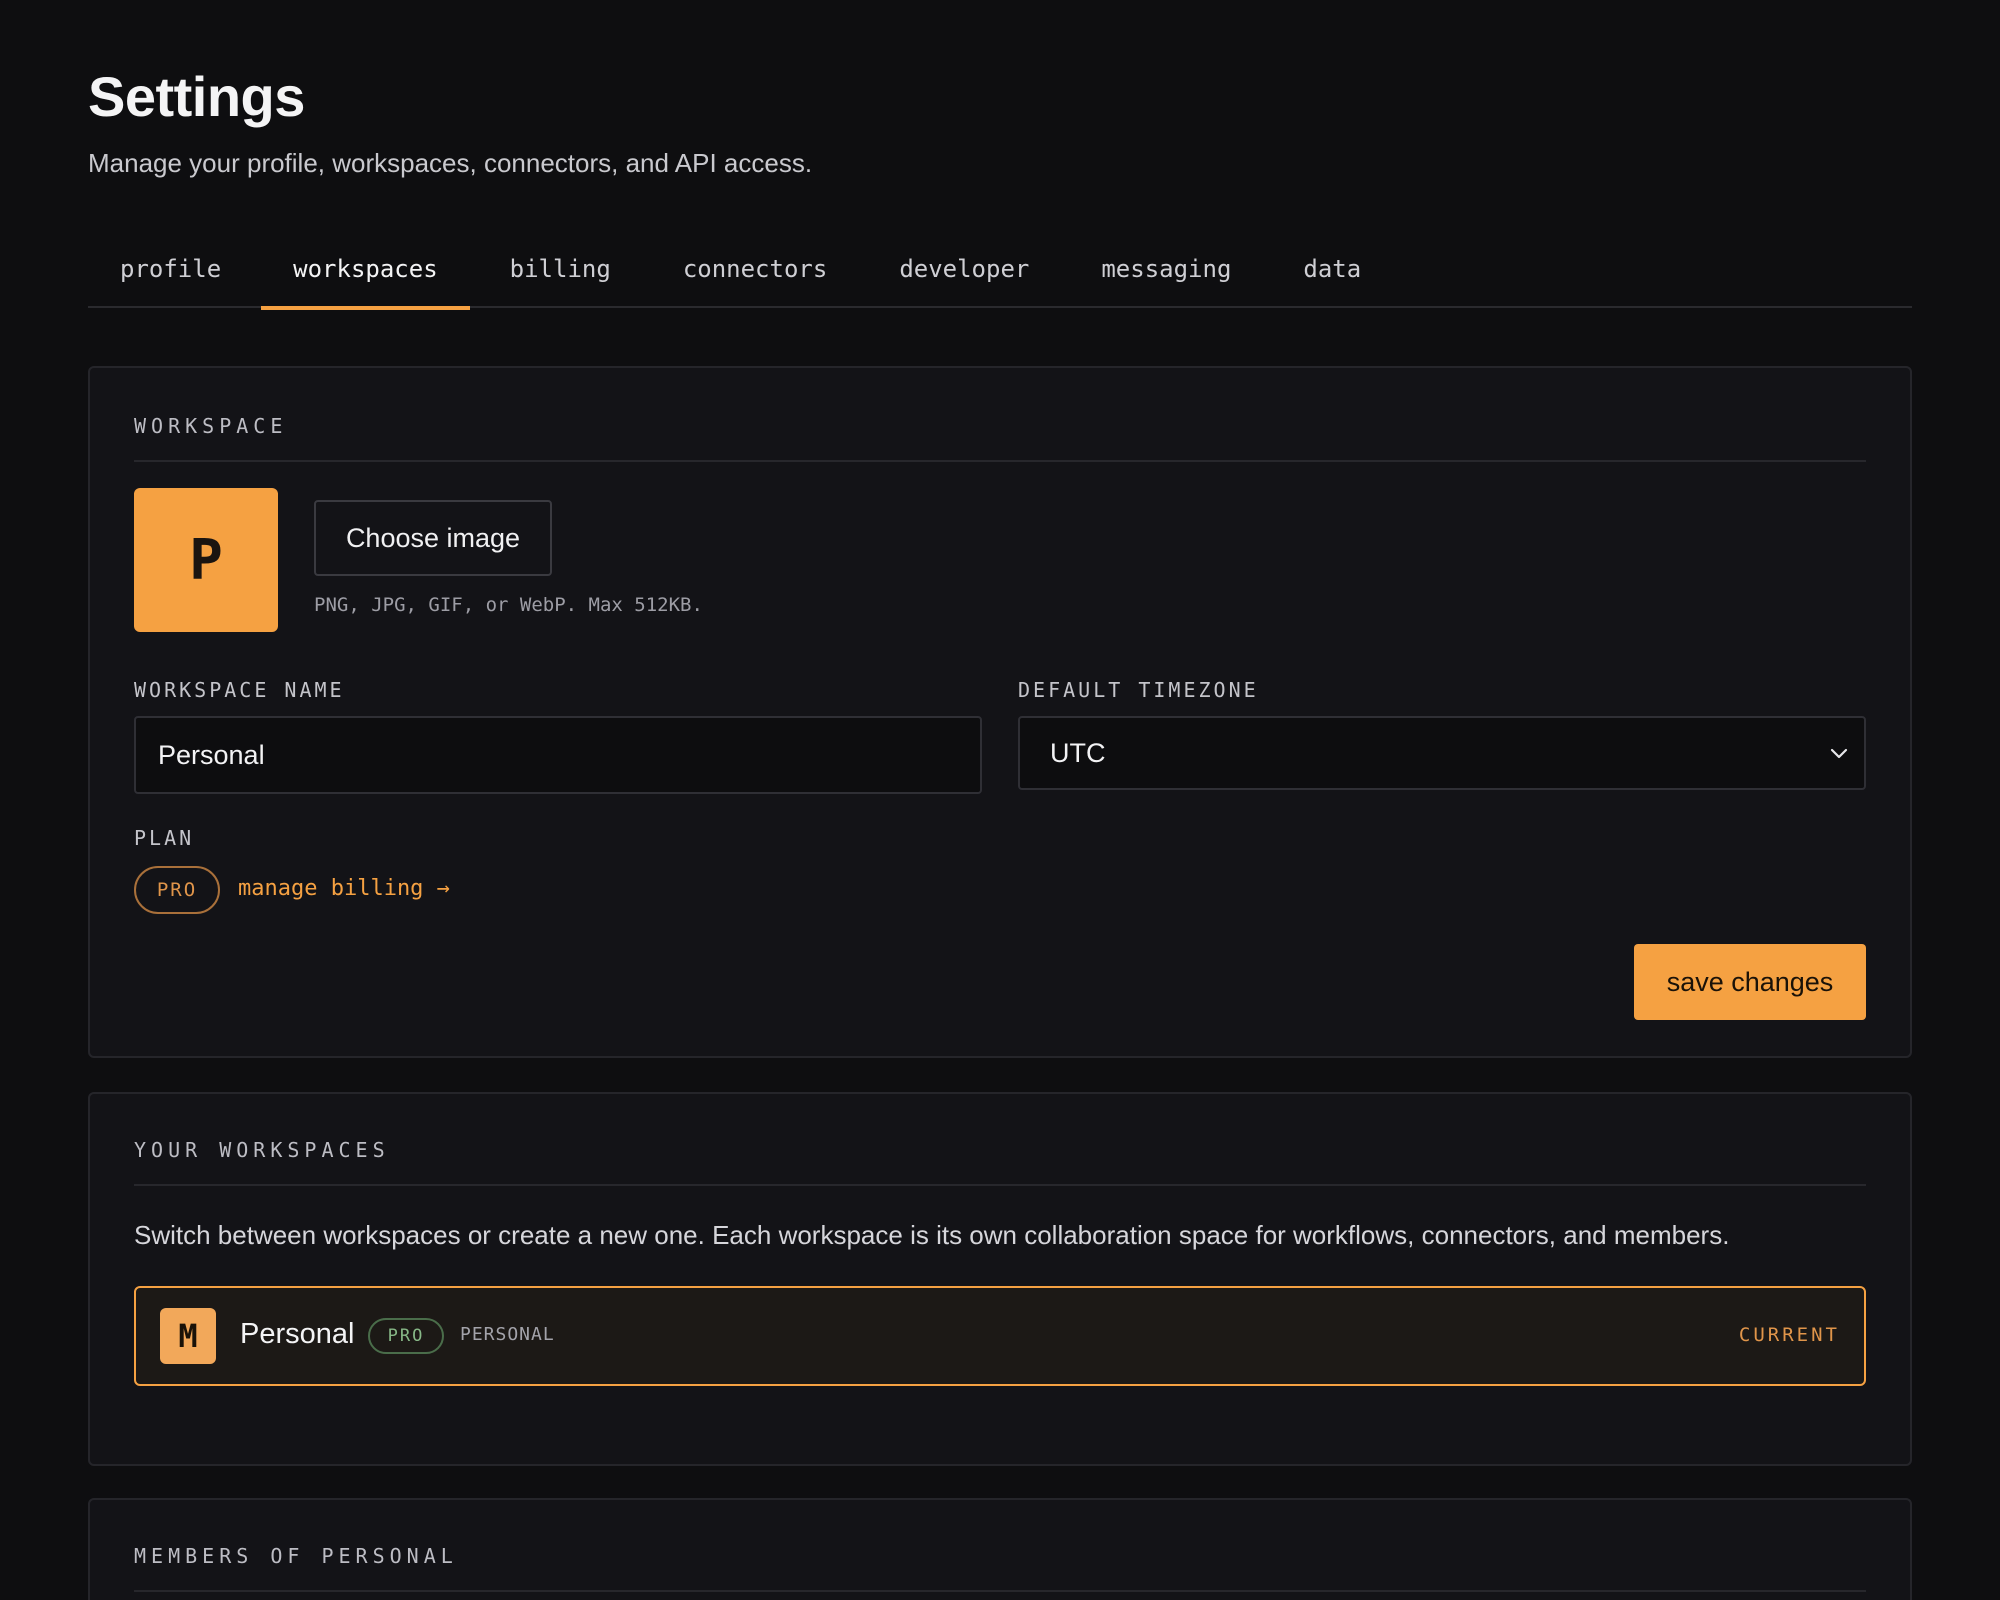  What do you see at coordinates (344, 888) in the screenshot?
I see `manage-billing-link: manage billing →` at bounding box center [344, 888].